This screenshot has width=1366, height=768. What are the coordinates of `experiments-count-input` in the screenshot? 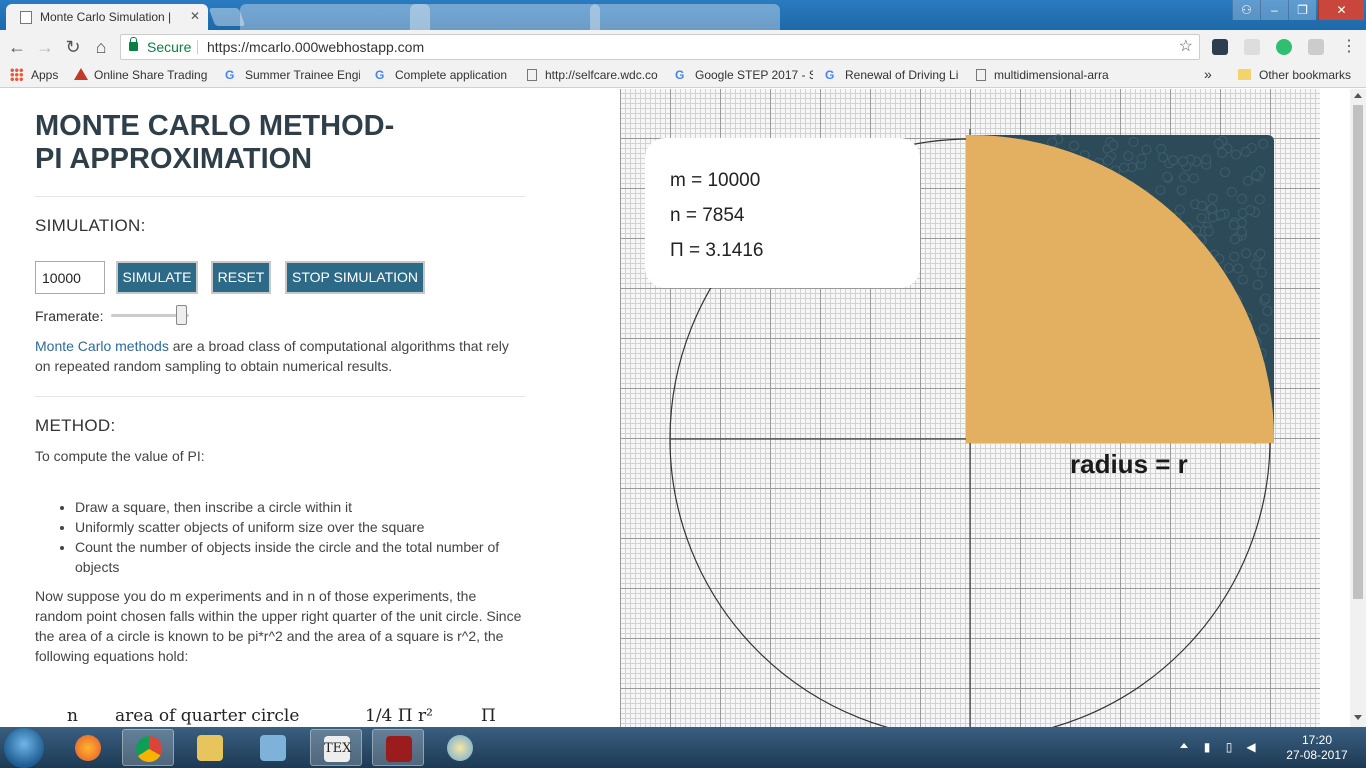 It's located at (70, 277).